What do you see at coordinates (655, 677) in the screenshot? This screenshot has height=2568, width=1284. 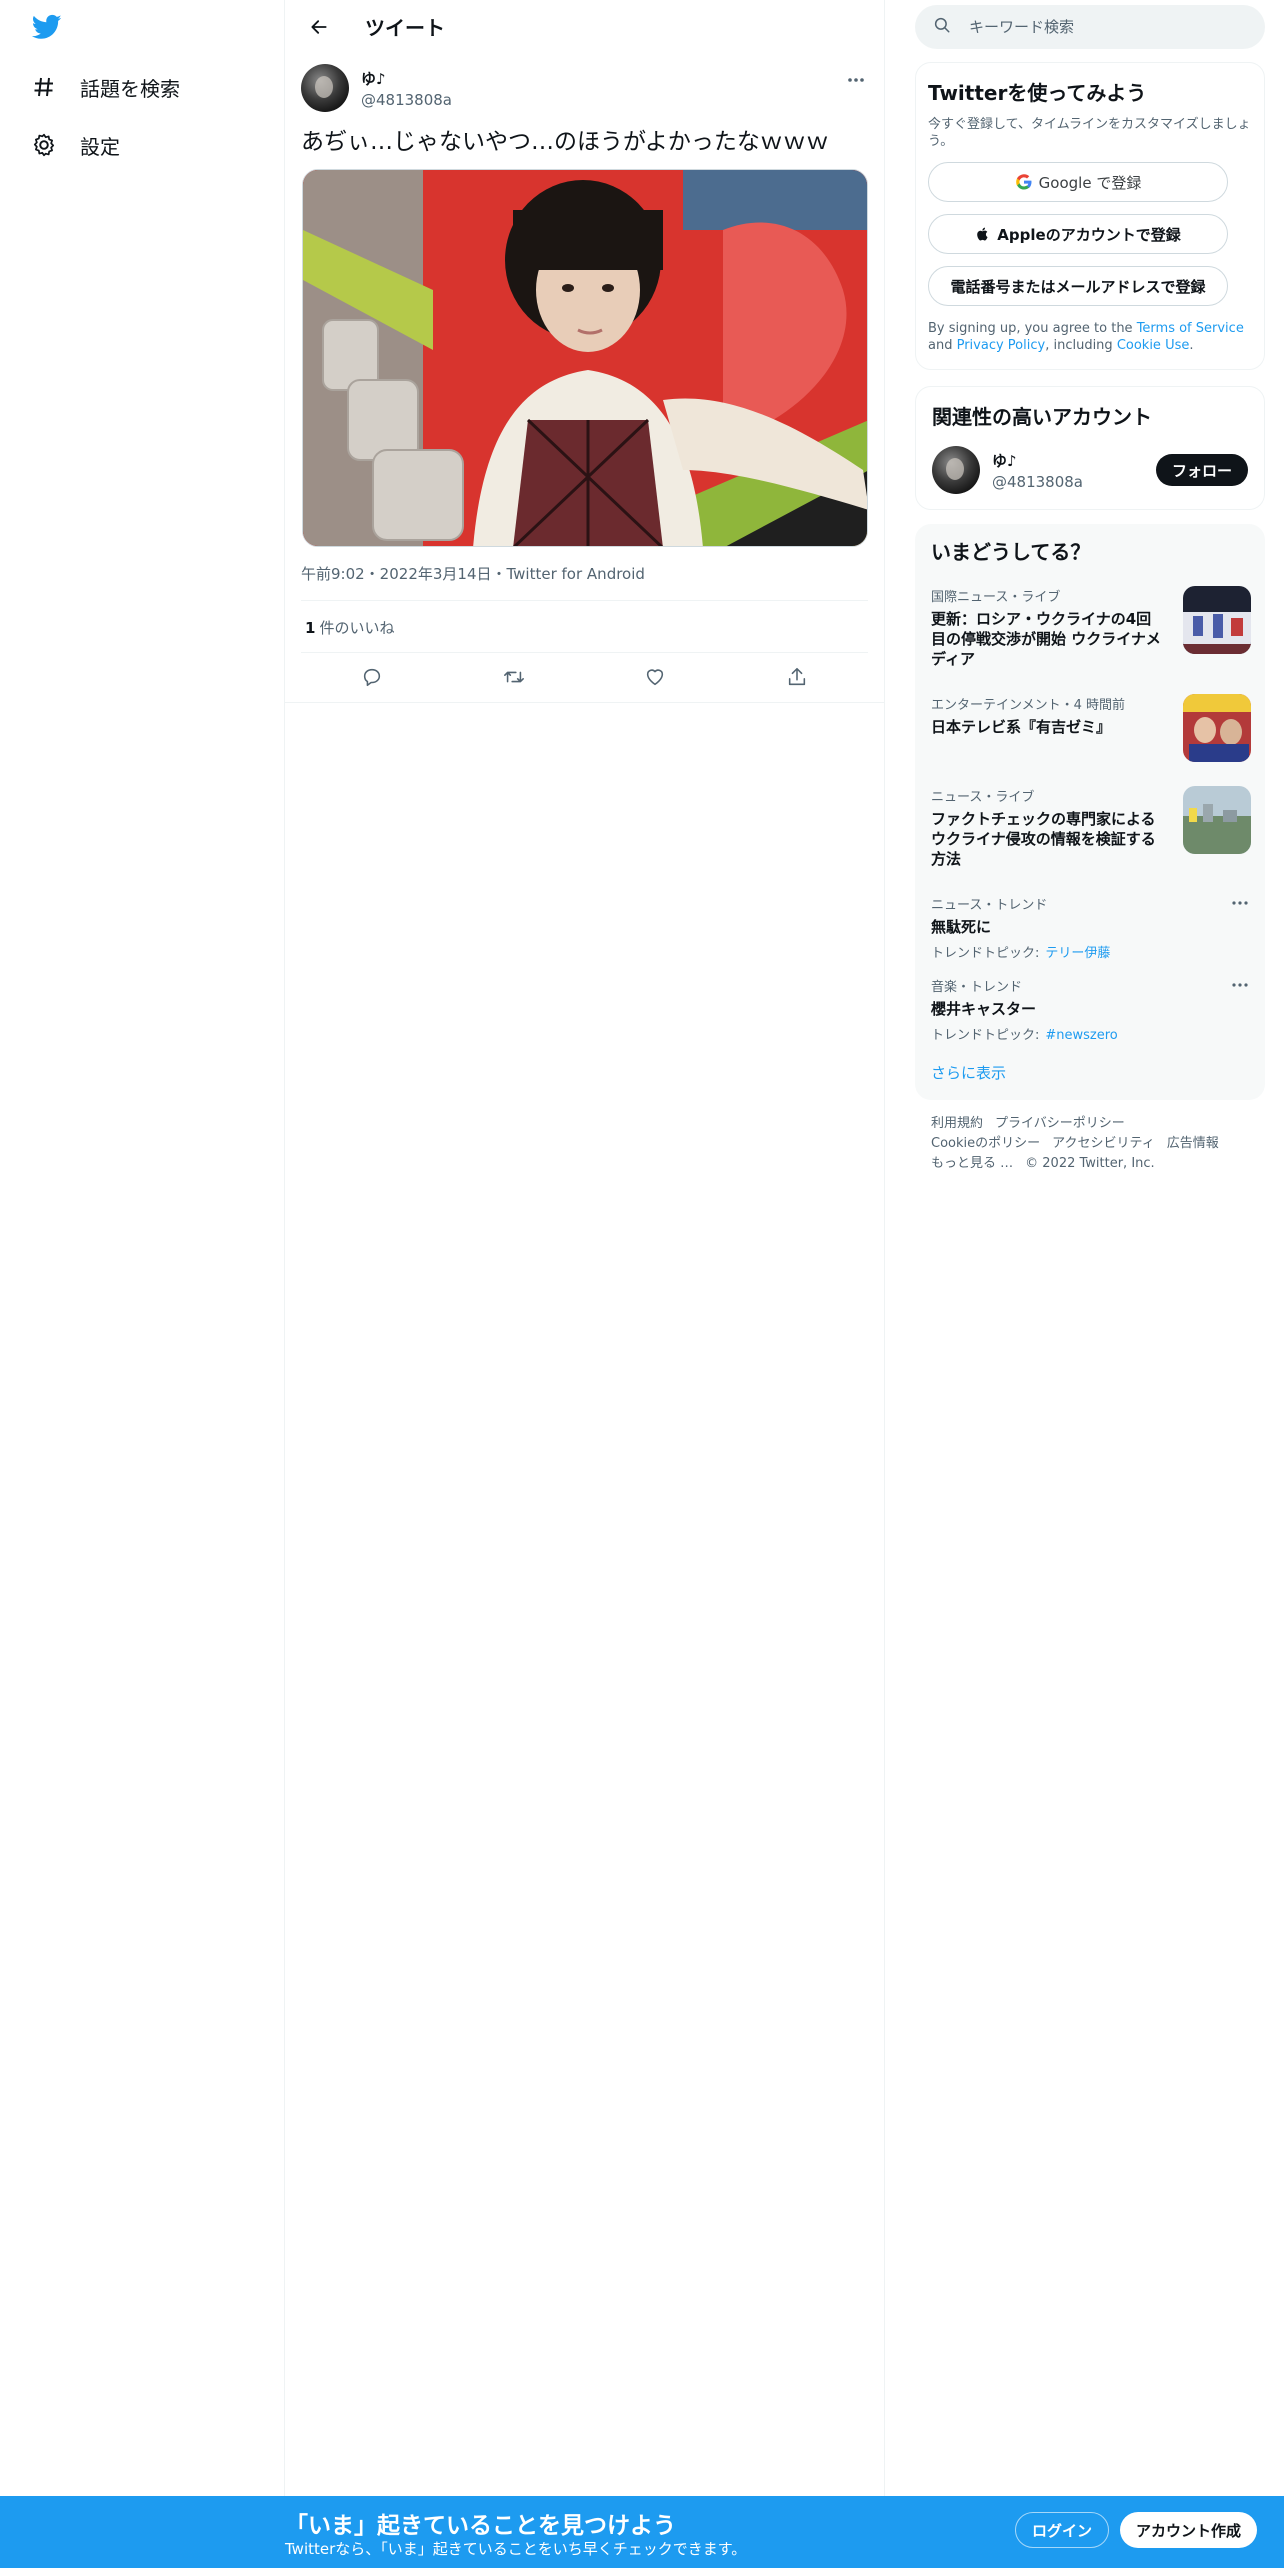 I see `like-heart-icon` at bounding box center [655, 677].